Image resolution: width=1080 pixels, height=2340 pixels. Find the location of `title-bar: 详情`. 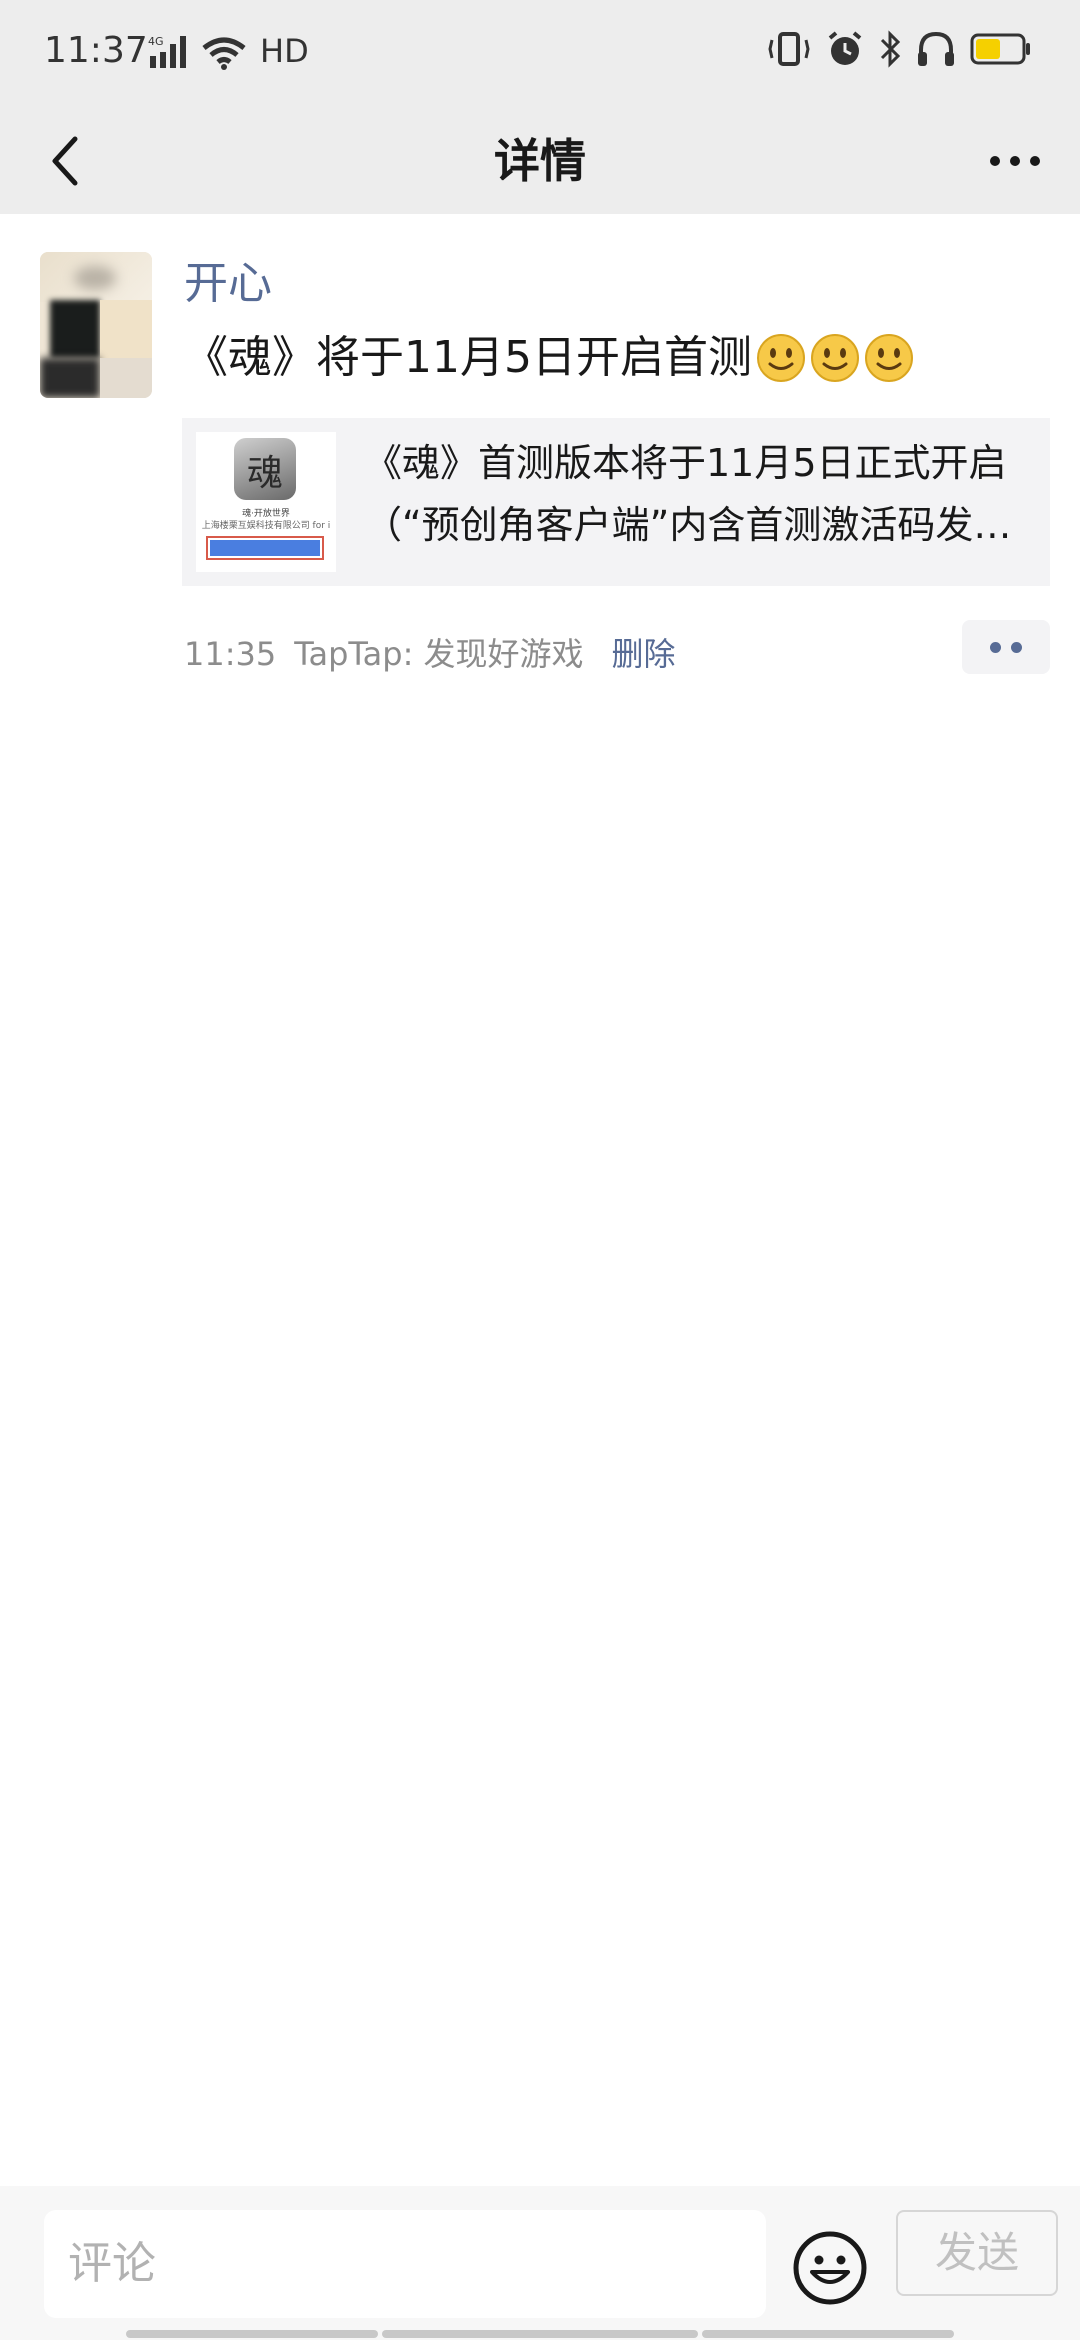

title-bar: 详情 is located at coordinates (540, 161).